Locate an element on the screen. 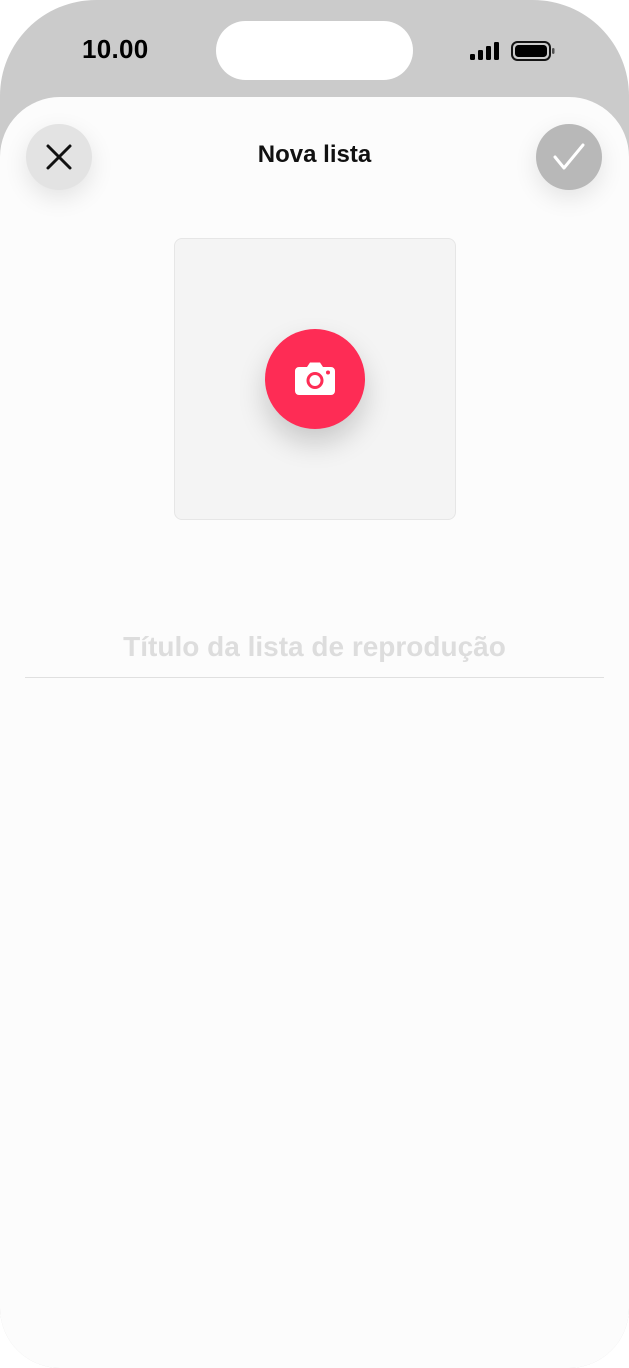 The width and height of the screenshot is (629, 1368). playlist-title-input is located at coordinates (314, 647).